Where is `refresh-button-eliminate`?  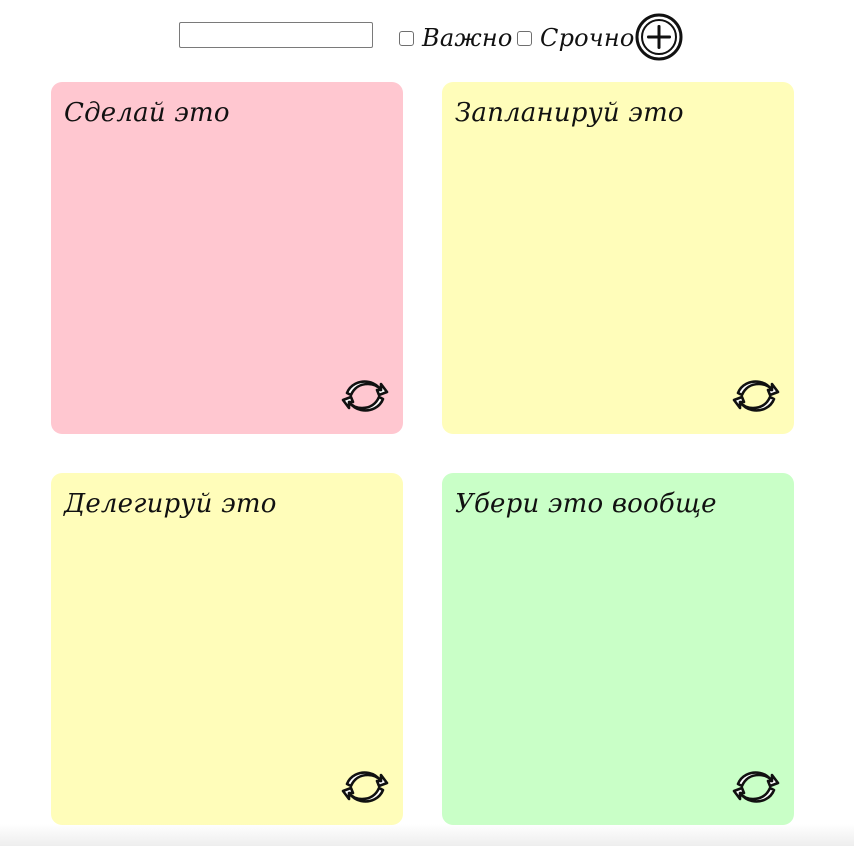 refresh-button-eliminate is located at coordinates (756, 787).